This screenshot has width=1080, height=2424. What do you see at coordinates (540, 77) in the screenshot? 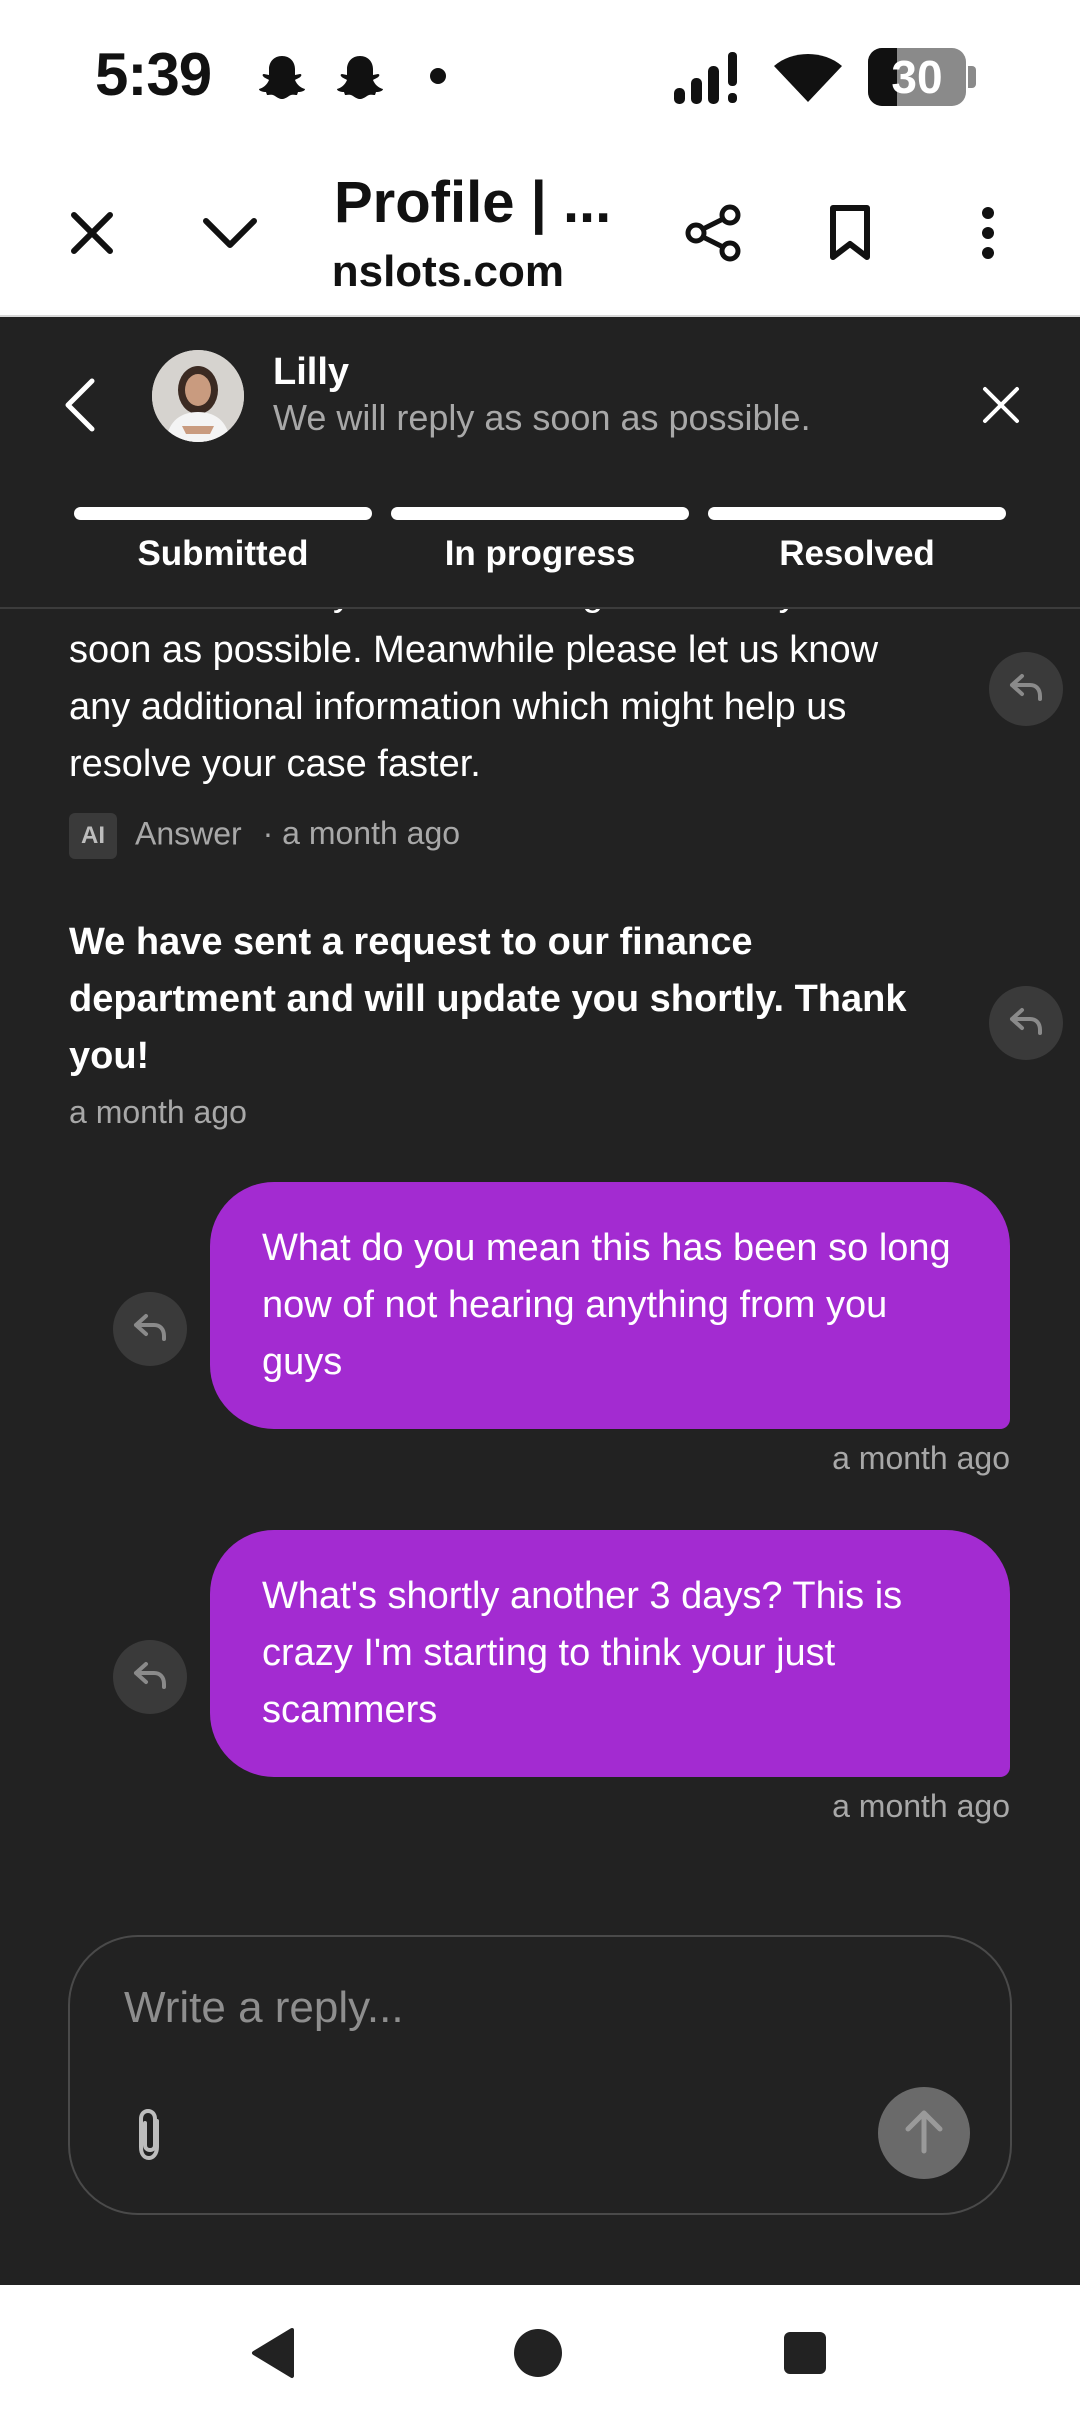
I see `status-bar: 5:39 30` at bounding box center [540, 77].